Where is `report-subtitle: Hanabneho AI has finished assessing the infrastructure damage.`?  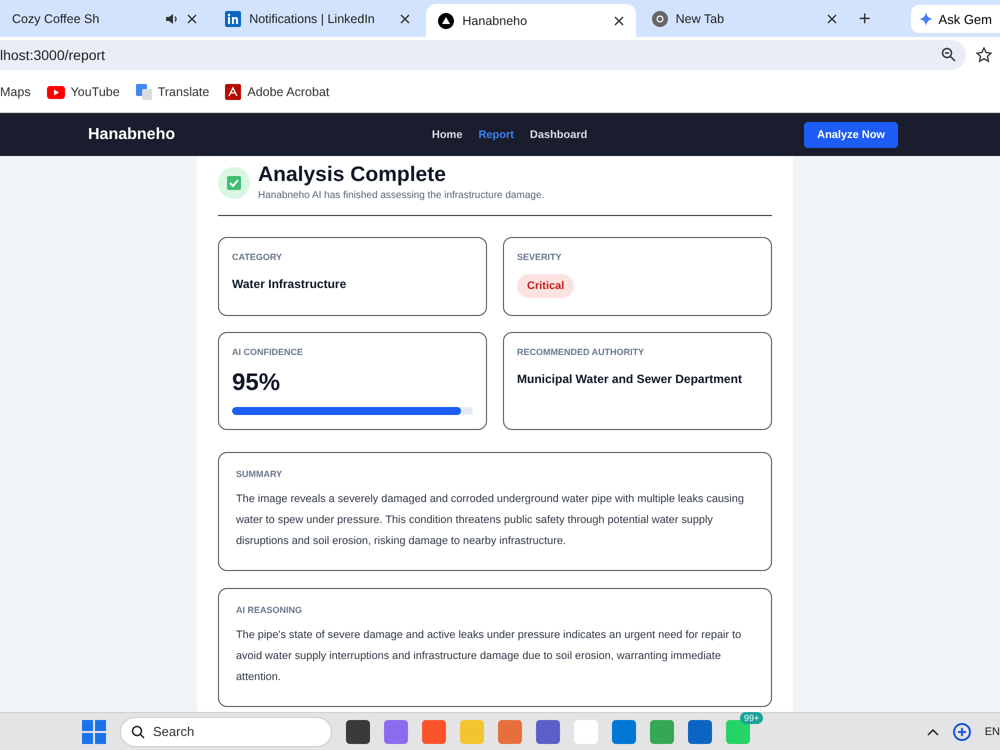
report-subtitle: Hanabneho AI has finished assessing the infrastructure damage. is located at coordinates (401, 195).